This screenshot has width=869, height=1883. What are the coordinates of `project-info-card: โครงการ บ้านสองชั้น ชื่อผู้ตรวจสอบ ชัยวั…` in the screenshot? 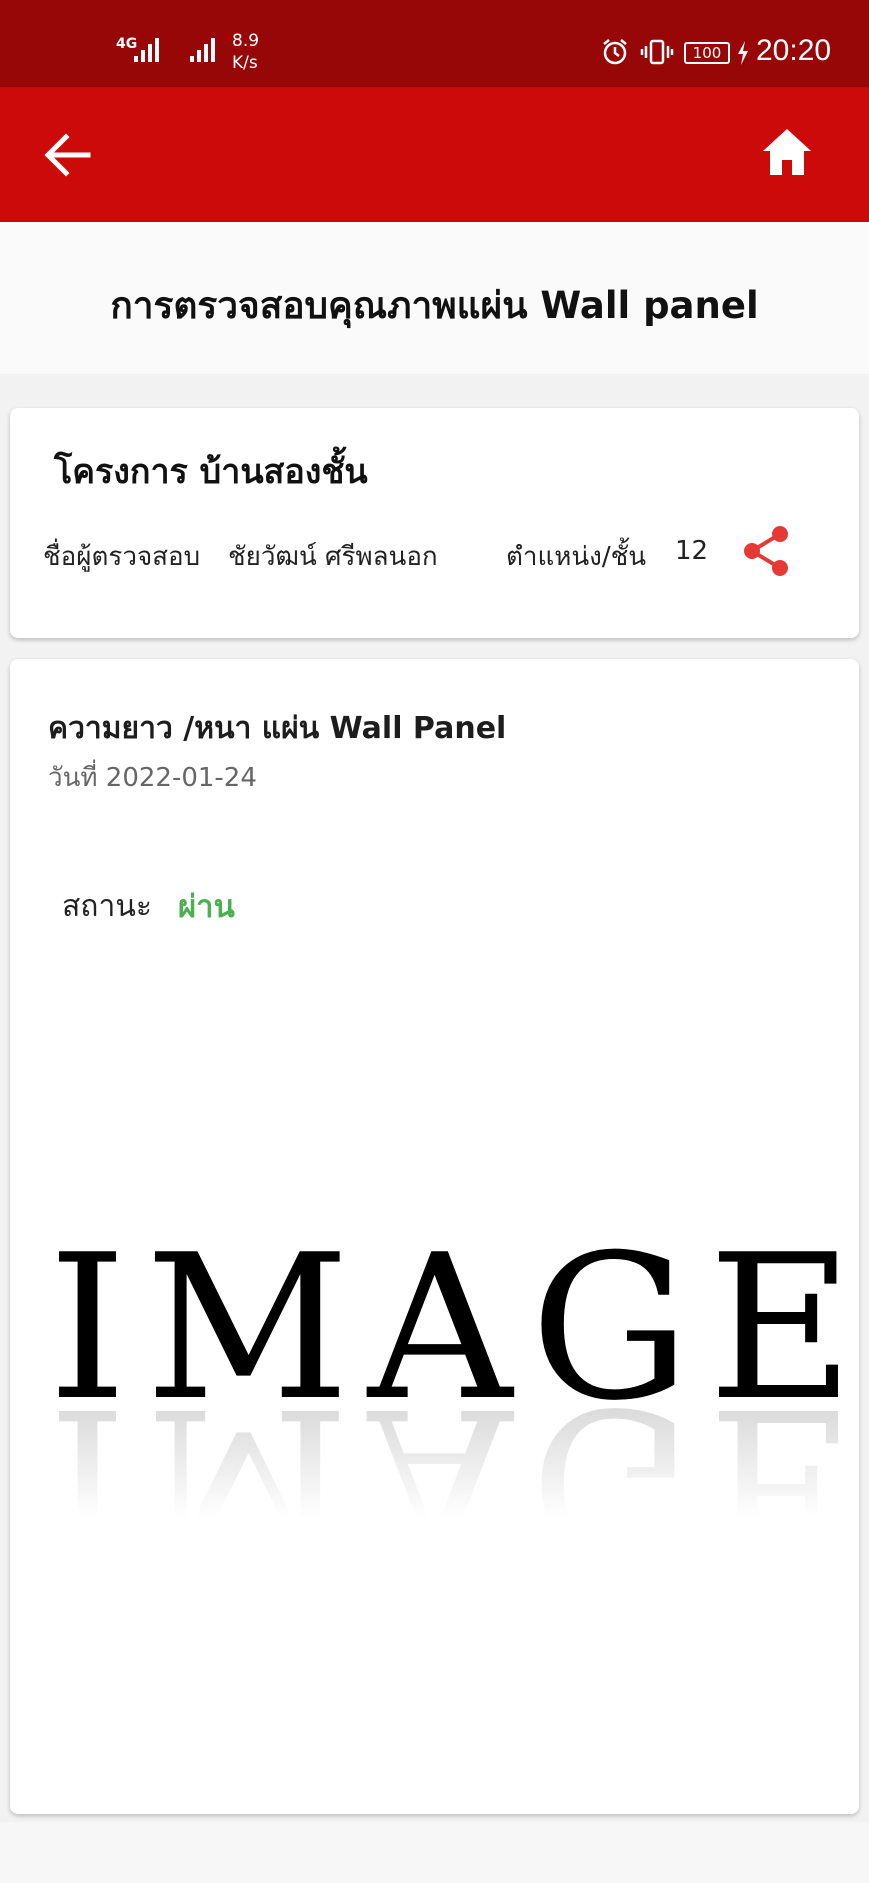 It's located at (434, 523).